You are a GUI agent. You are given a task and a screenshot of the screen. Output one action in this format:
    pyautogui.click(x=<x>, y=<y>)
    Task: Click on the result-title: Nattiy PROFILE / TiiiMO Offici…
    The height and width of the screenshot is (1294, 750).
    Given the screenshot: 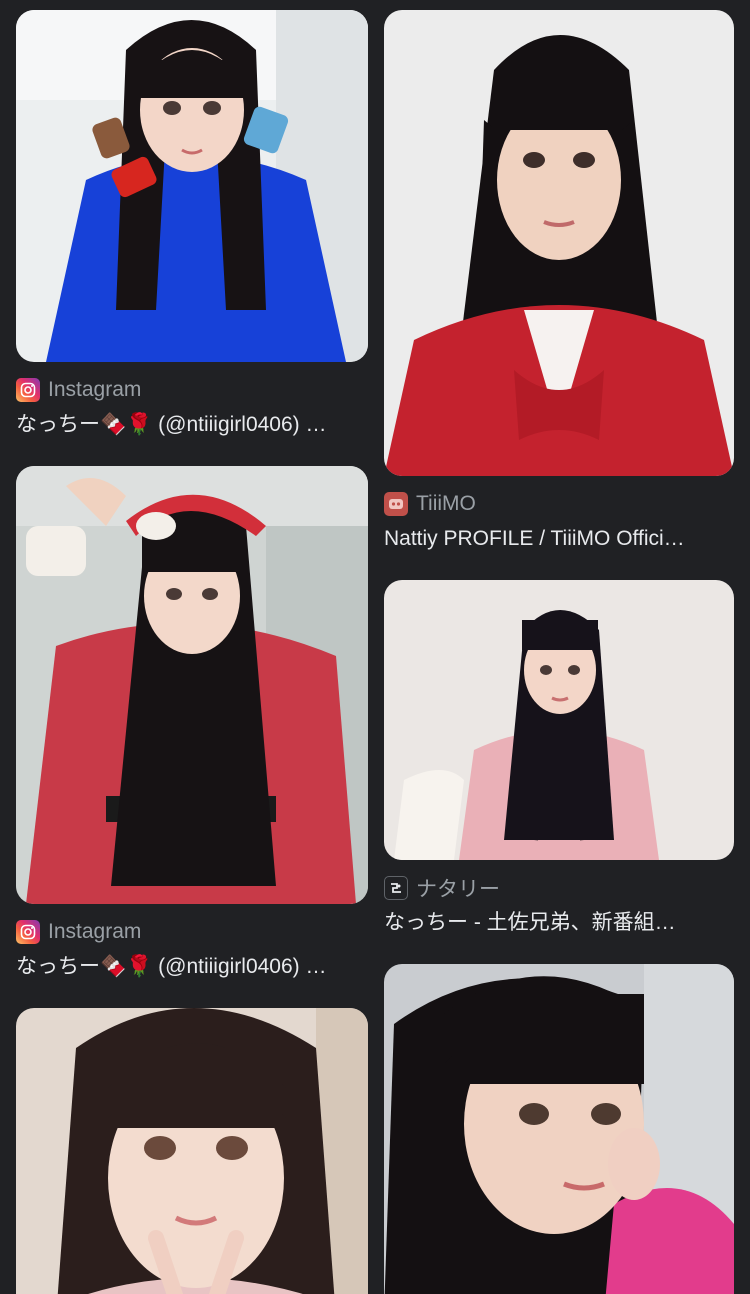 What is the action you would take?
    pyautogui.click(x=559, y=539)
    